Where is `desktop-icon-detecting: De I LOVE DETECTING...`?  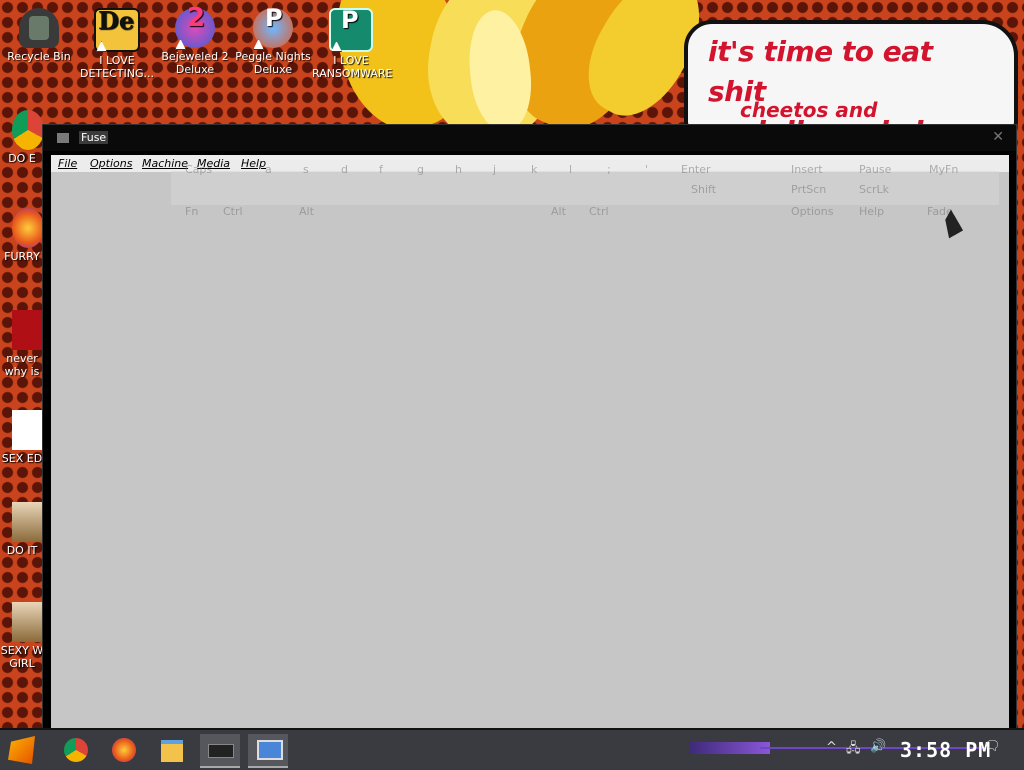 desktop-icon-detecting: De I LOVE DETECTING... is located at coordinates (117, 44).